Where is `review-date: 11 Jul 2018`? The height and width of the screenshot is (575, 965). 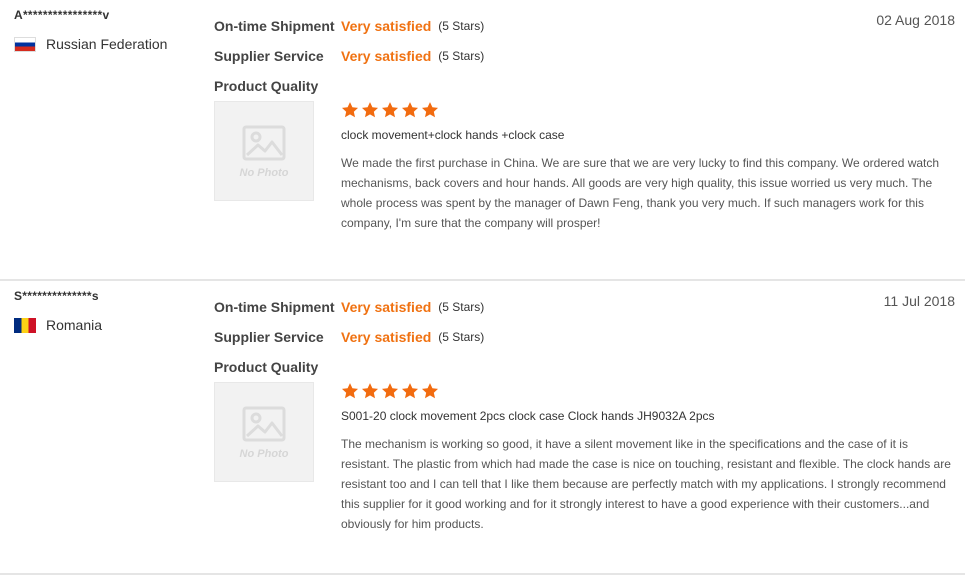
review-date: 11 Jul 2018 is located at coordinates (919, 301).